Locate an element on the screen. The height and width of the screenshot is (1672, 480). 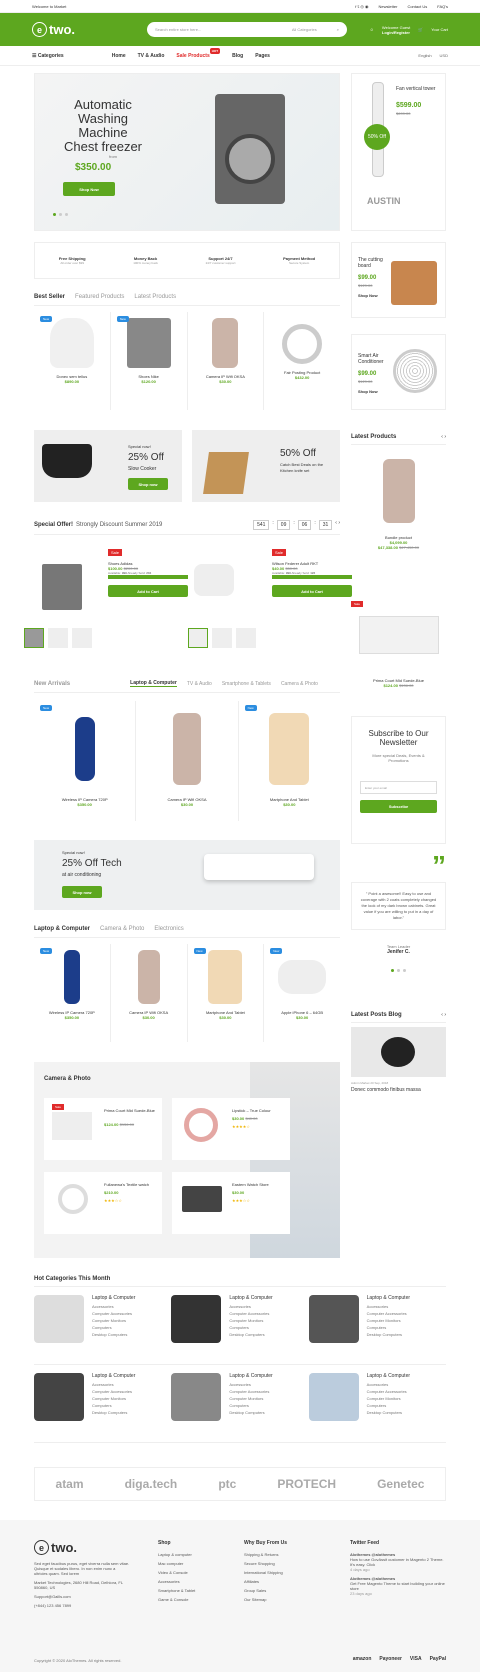
footer-link: Our Sitemap is located at coordinates (265, 1599).